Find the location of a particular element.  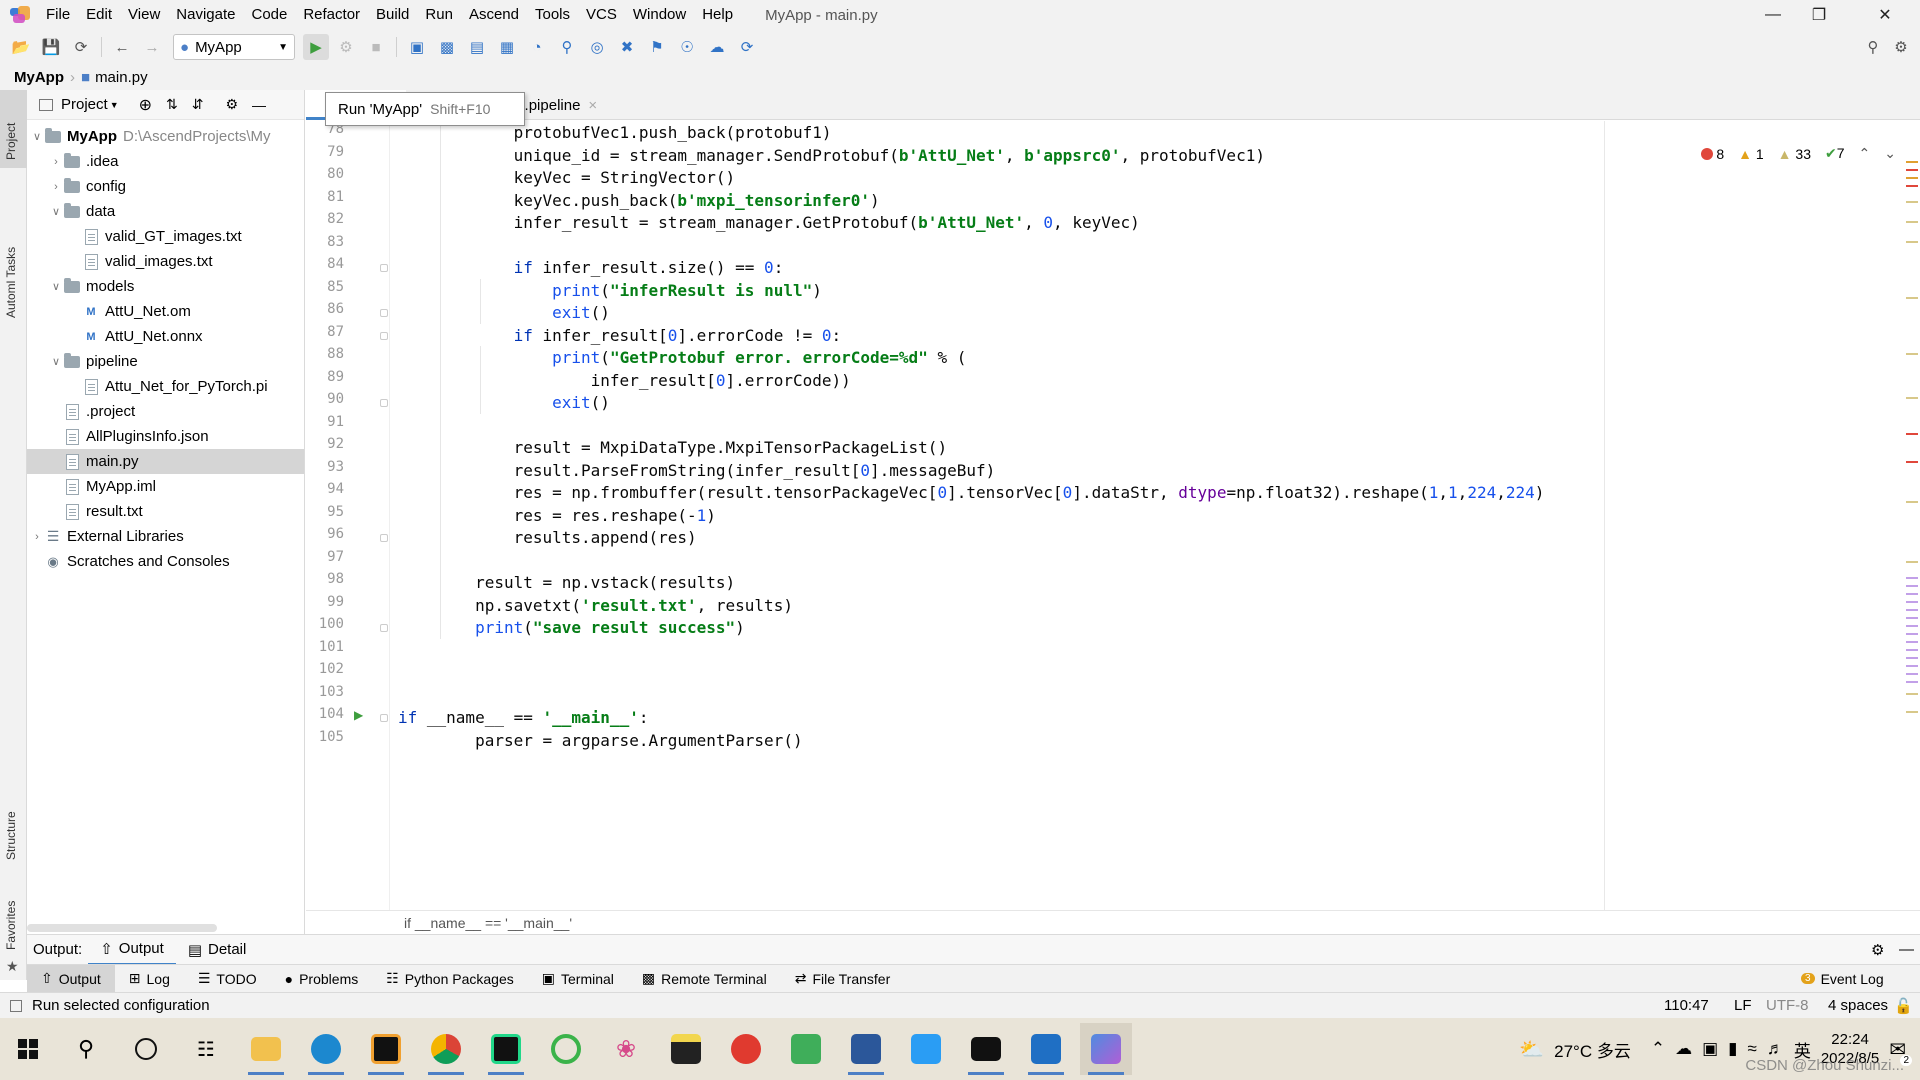

menu-run: Run is located at coordinates (439, 15).